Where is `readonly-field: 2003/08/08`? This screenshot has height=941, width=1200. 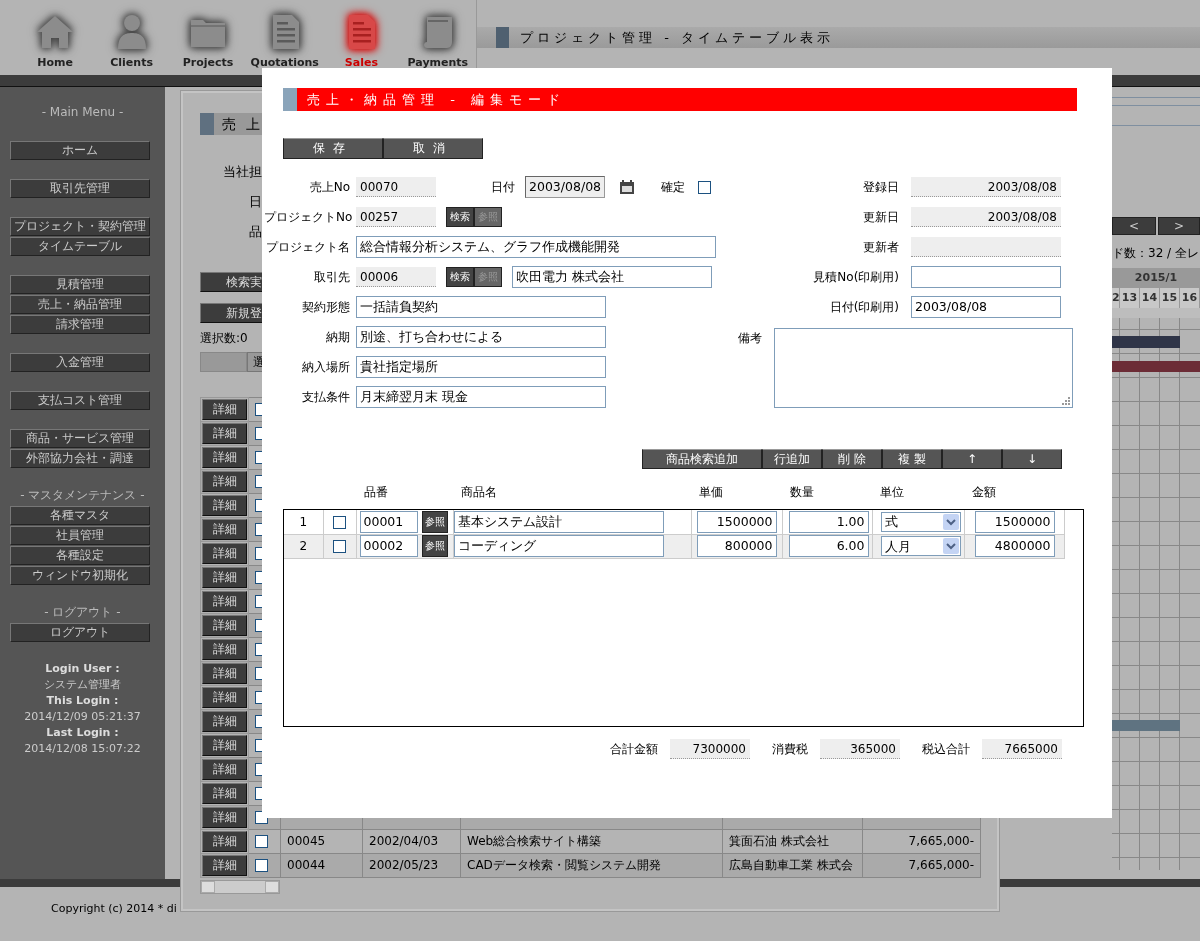 readonly-field: 2003/08/08 is located at coordinates (986, 187).